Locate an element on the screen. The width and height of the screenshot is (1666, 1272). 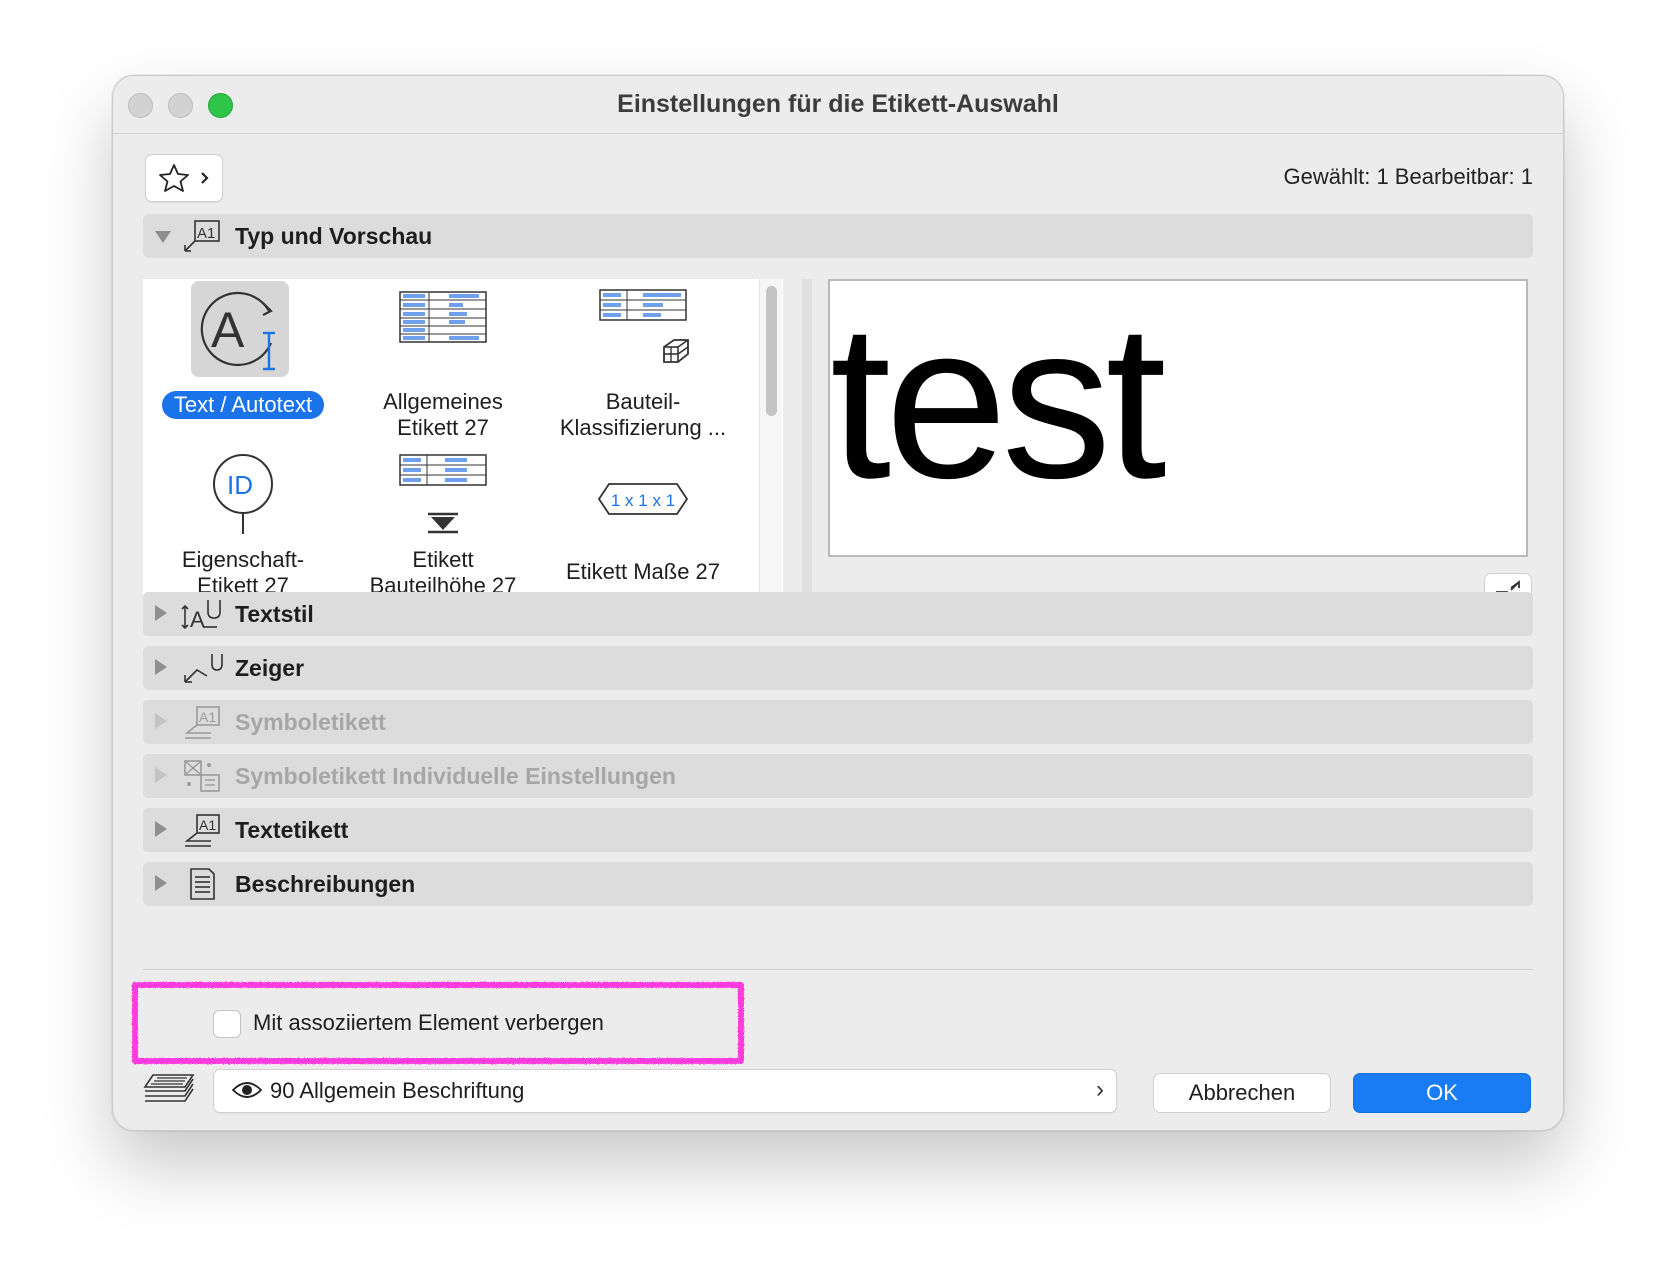
preview-text: test is located at coordinates (998, 401).